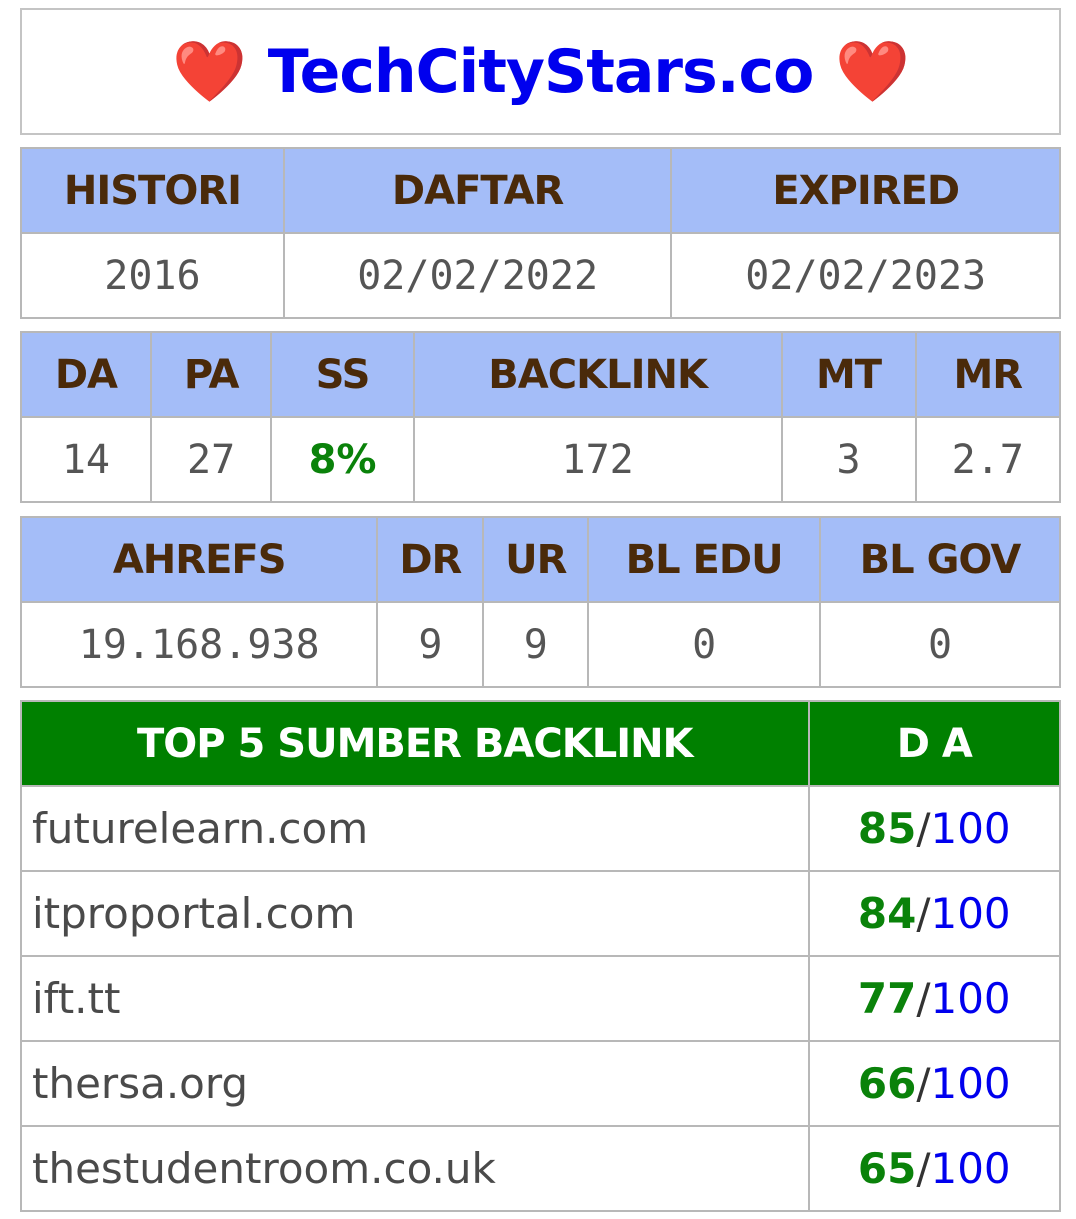  What do you see at coordinates (704, 644) in the screenshot?
I see `value-bl-edu: 0` at bounding box center [704, 644].